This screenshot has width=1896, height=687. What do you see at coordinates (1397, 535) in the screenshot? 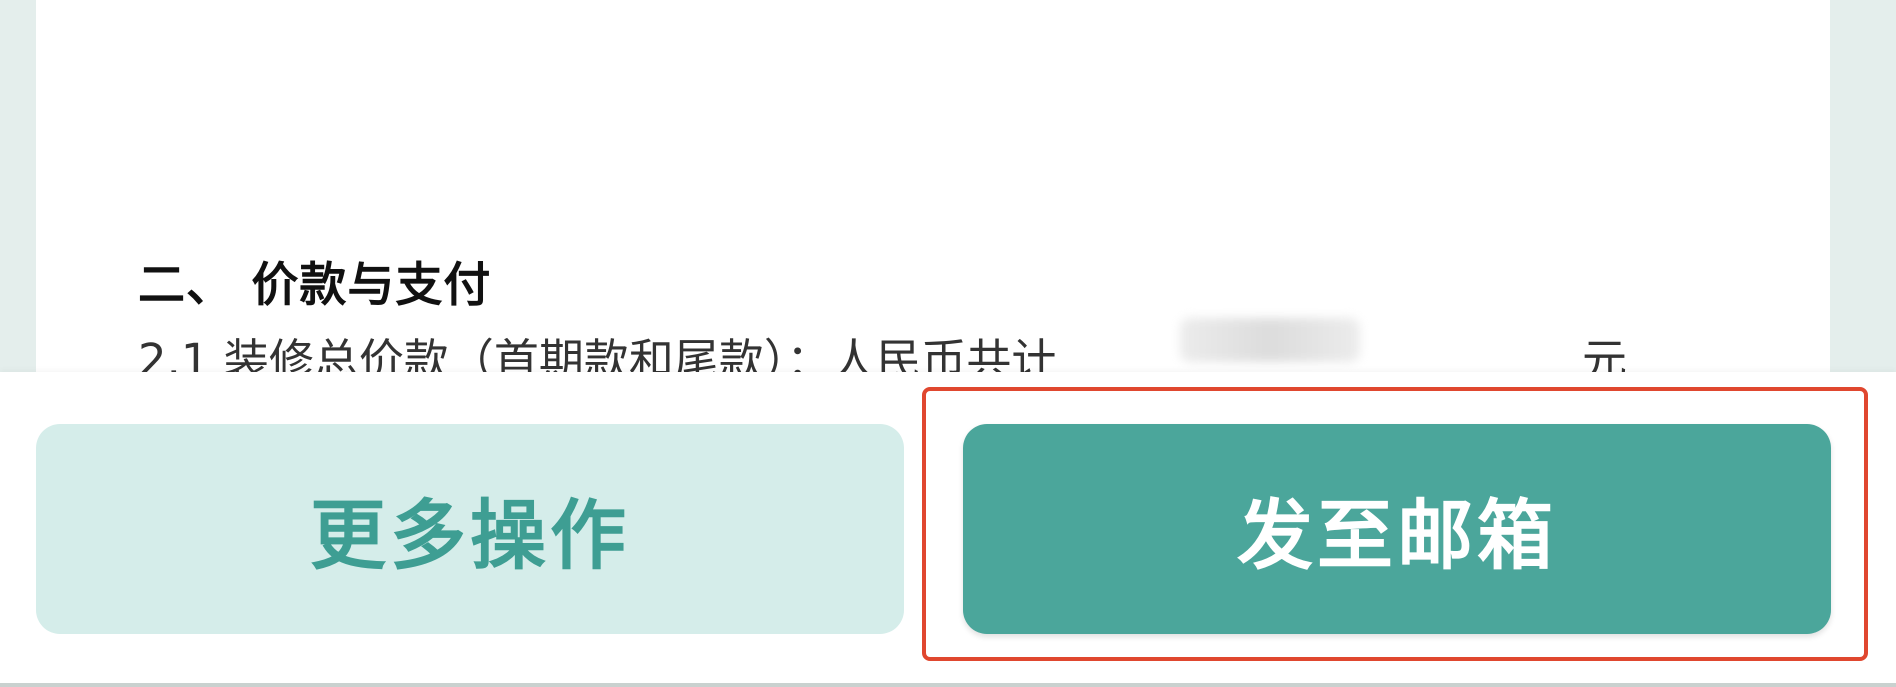
I see `send-to-email-label: 发至邮箱` at bounding box center [1397, 535].